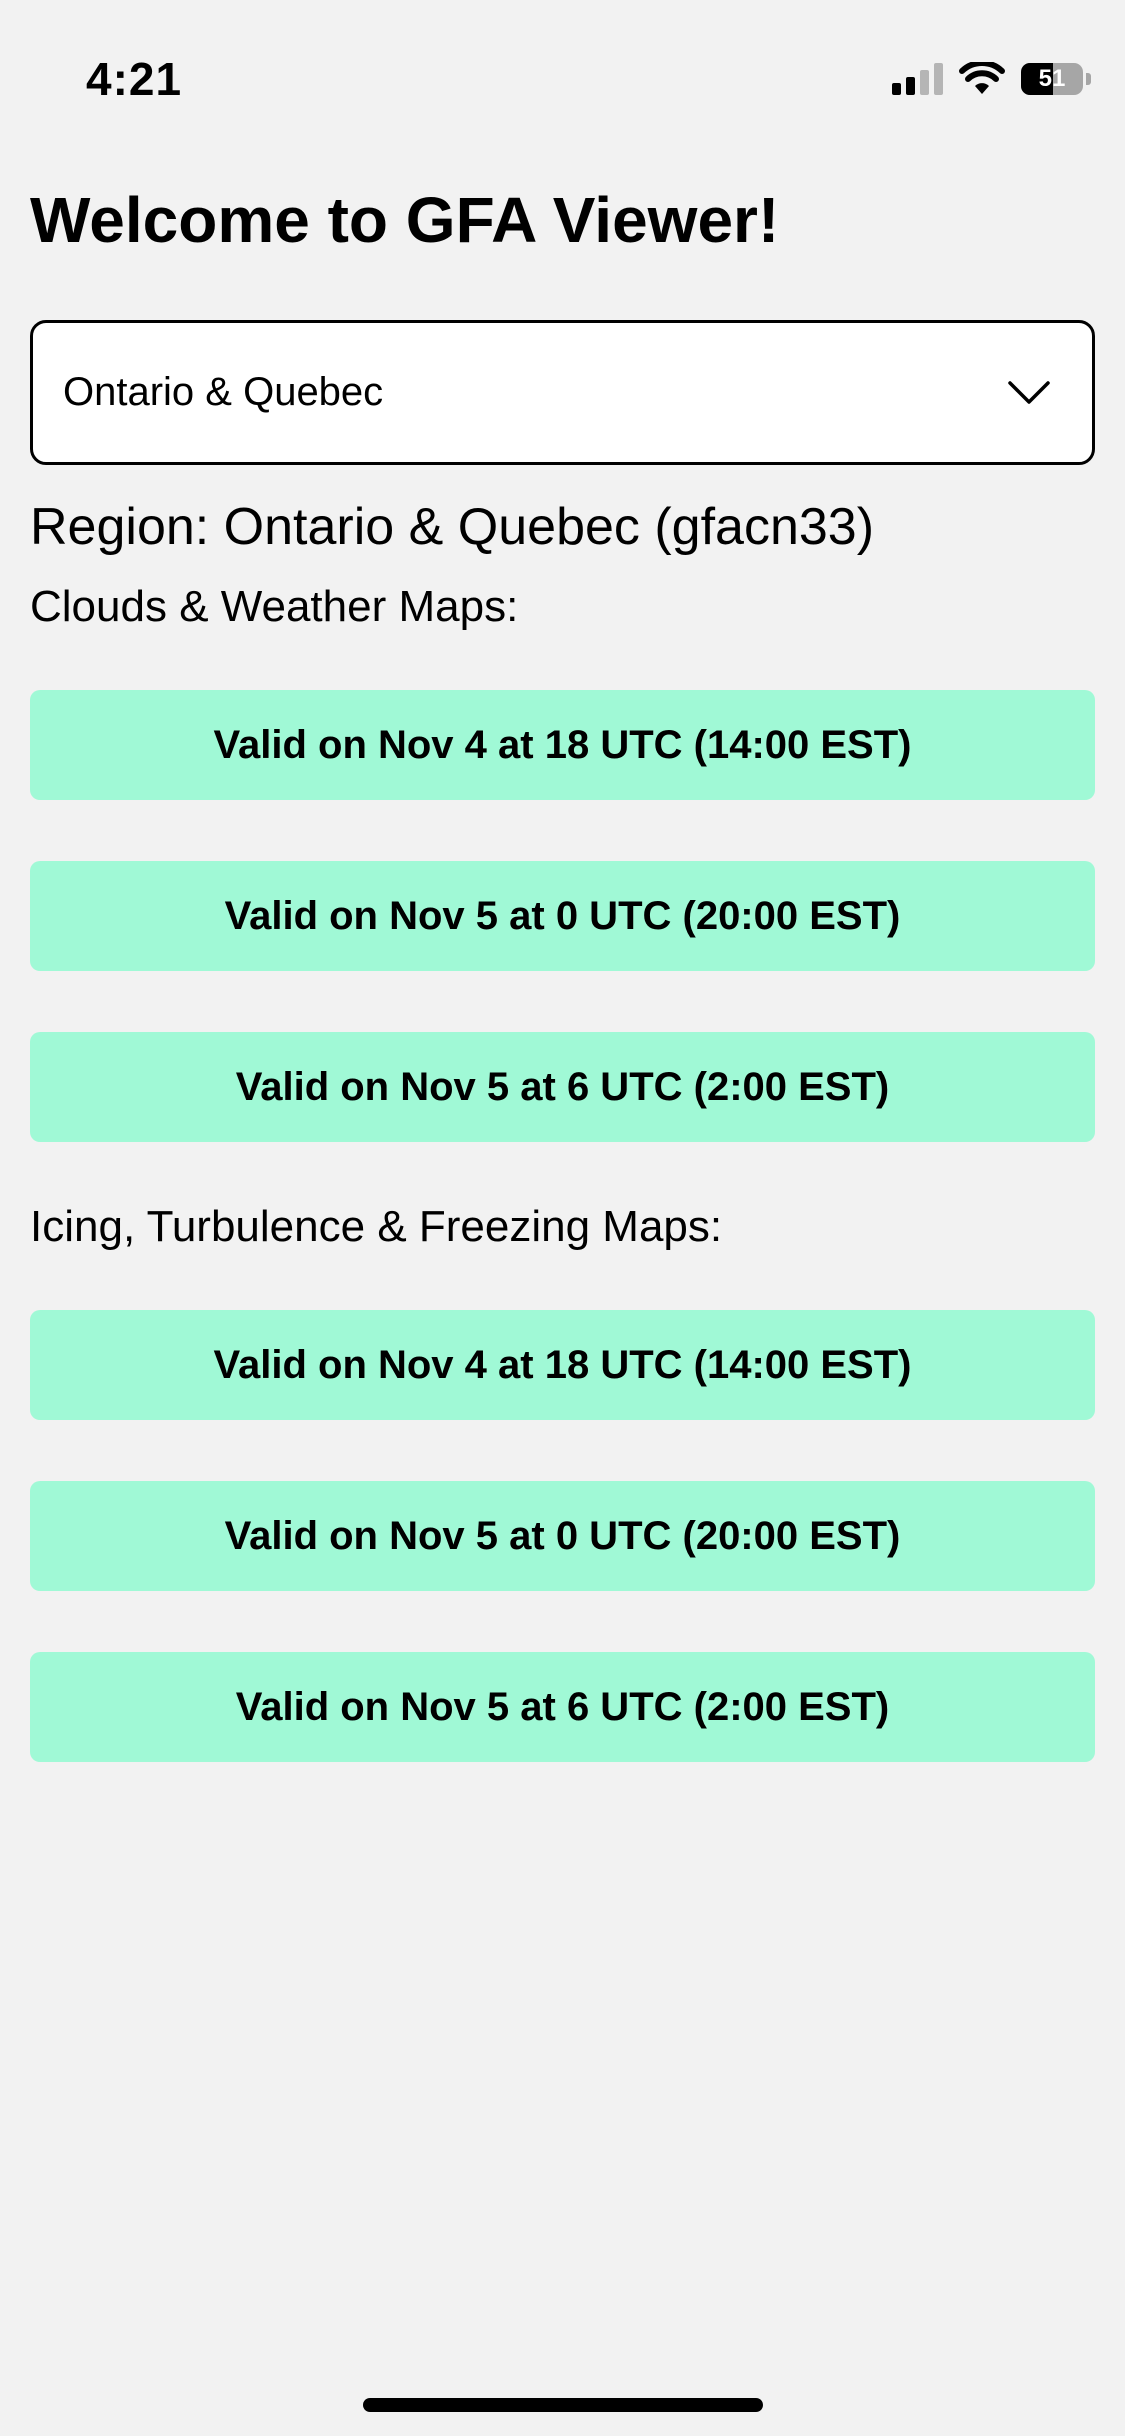  What do you see at coordinates (452, 527) in the screenshot?
I see `region-heading: Region: Ontario & Quebec (gfacn33)` at bounding box center [452, 527].